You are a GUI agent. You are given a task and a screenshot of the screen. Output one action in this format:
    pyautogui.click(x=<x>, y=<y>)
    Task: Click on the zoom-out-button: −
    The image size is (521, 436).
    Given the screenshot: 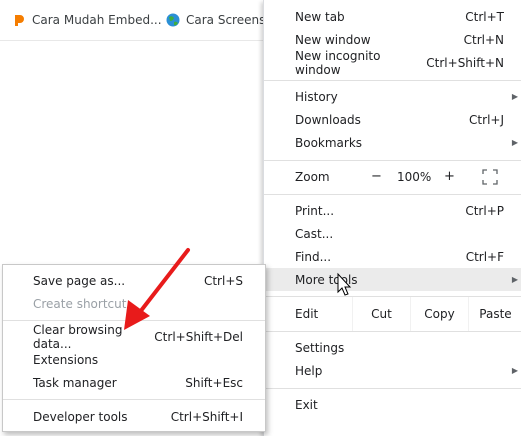 What is the action you would take?
    pyautogui.click(x=376, y=176)
    